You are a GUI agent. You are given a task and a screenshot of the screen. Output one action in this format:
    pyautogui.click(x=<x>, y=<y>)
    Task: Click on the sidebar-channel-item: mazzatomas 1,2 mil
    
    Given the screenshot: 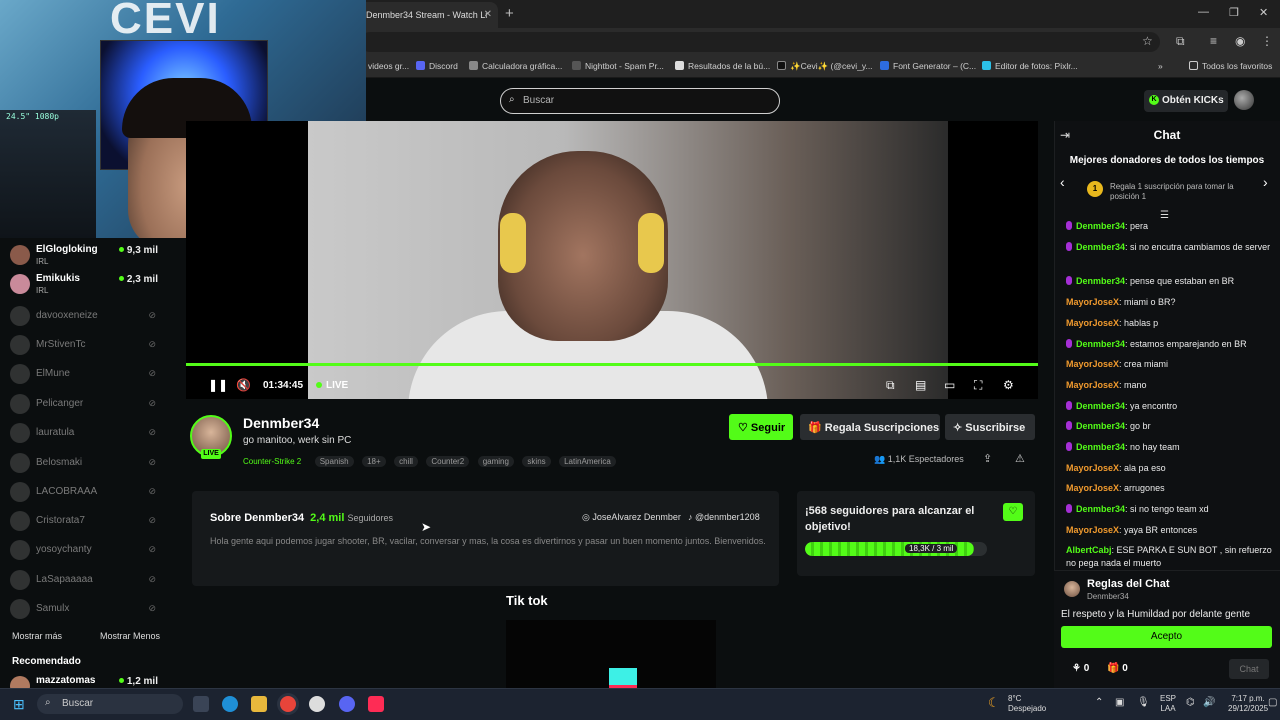 What is the action you would take?
    pyautogui.click(x=86, y=681)
    